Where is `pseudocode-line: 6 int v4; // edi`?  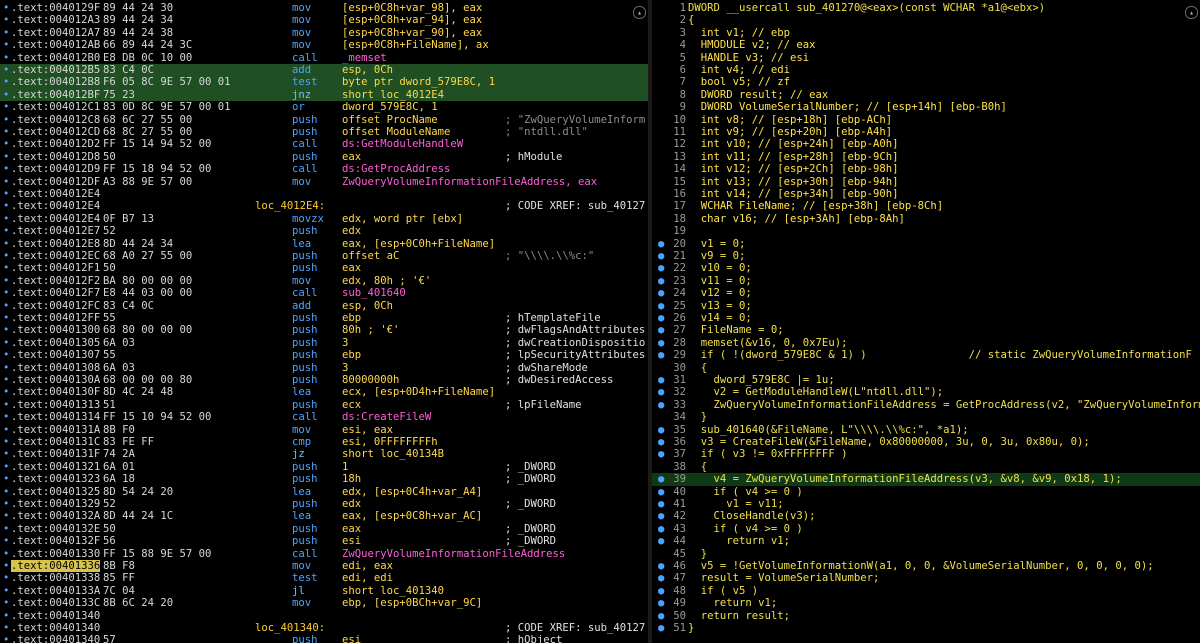 pseudocode-line: 6 int v4; // edi is located at coordinates (926, 70).